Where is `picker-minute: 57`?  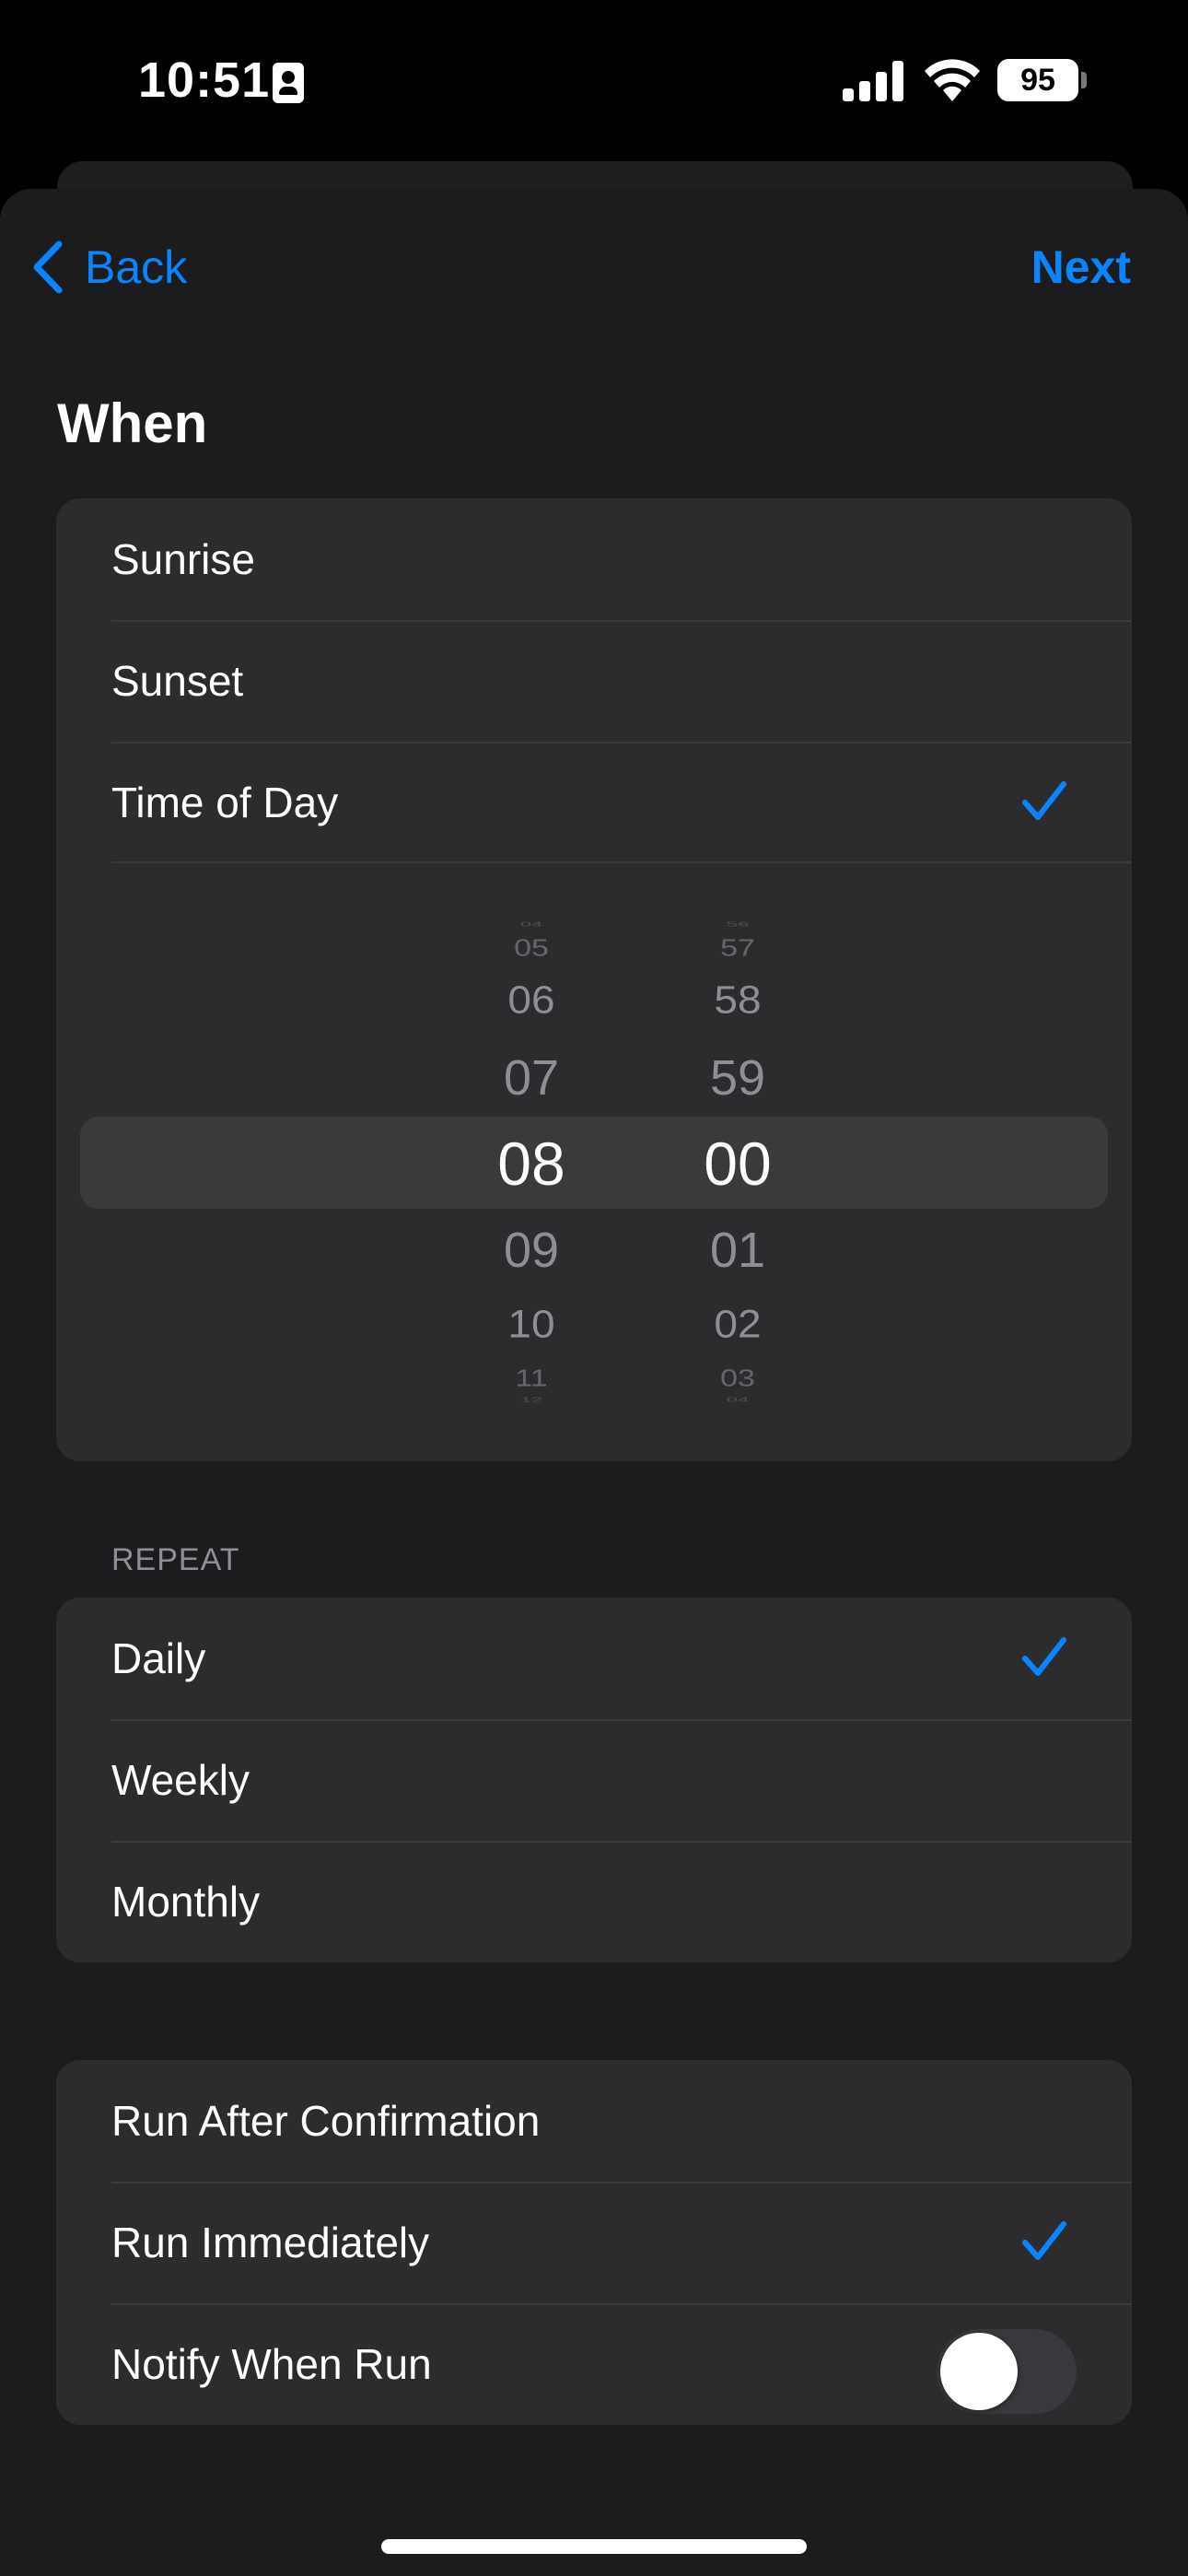 picker-minute: 57 is located at coordinates (737, 948).